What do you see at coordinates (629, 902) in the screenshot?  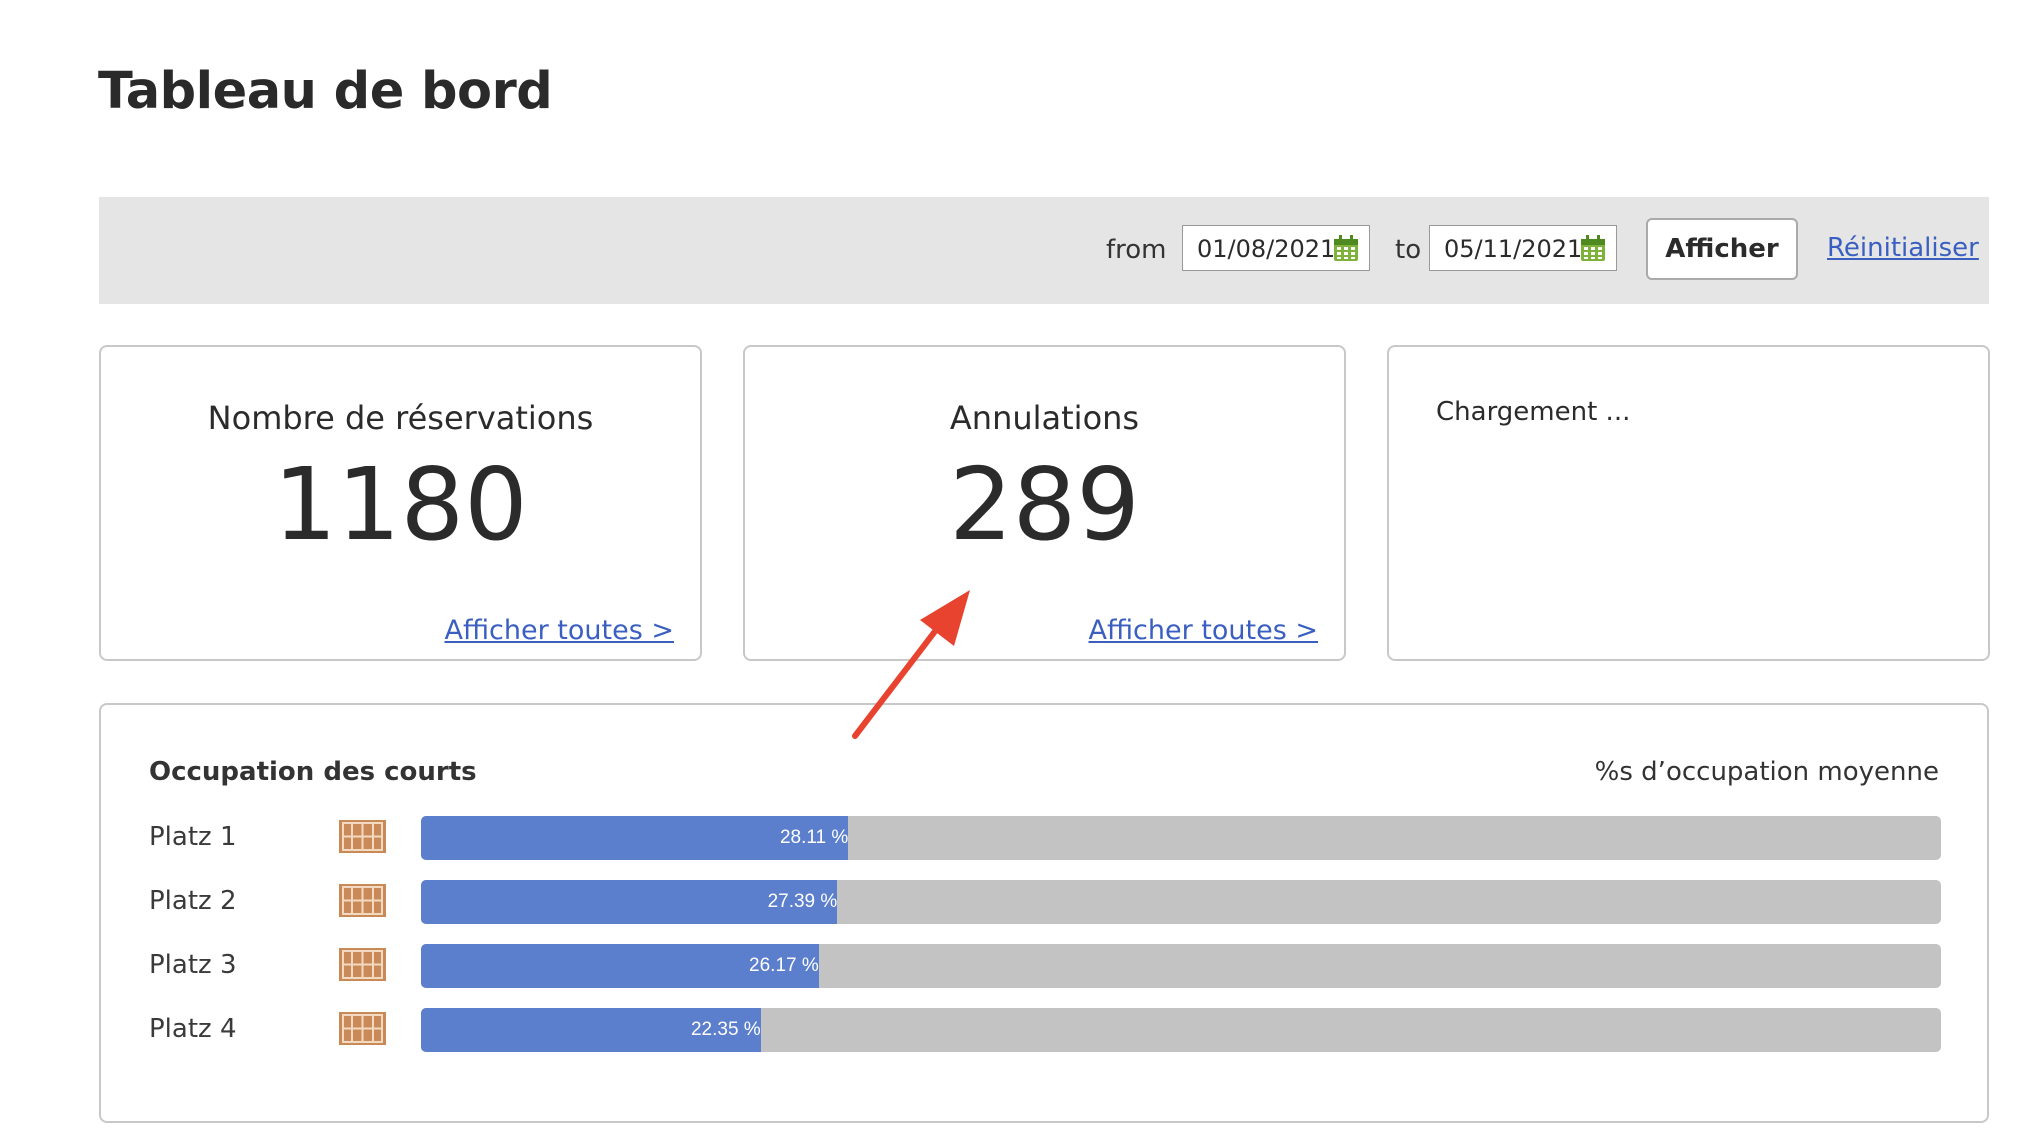 I see `occupation-bar-fill: 27.39 %` at bounding box center [629, 902].